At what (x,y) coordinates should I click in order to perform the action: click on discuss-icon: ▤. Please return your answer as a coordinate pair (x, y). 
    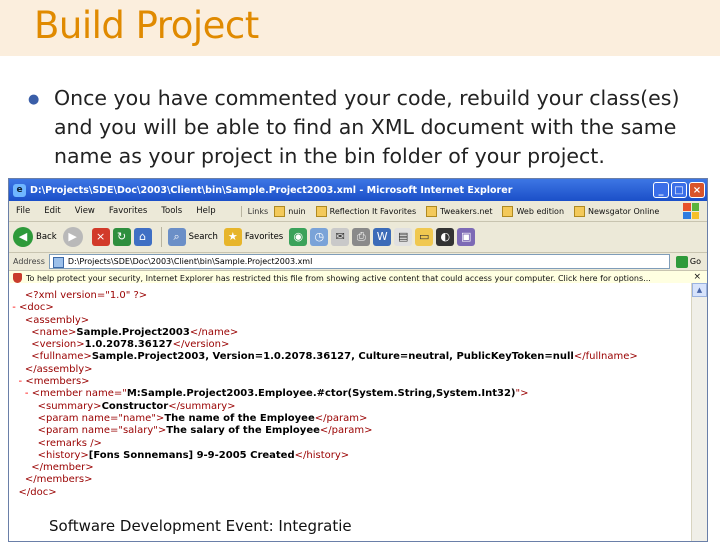
    Looking at the image, I should click on (403, 237).